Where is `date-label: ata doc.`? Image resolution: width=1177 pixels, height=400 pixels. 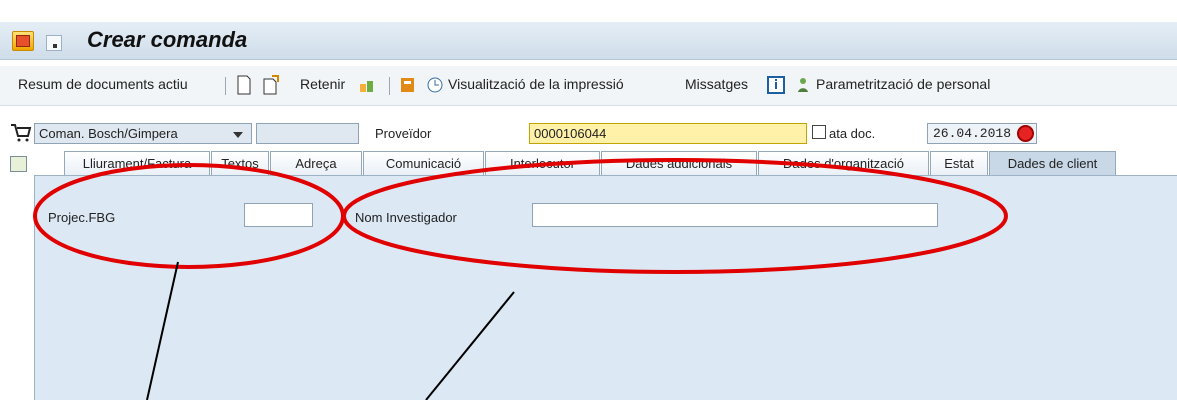
date-label: ata doc. is located at coordinates (852, 133).